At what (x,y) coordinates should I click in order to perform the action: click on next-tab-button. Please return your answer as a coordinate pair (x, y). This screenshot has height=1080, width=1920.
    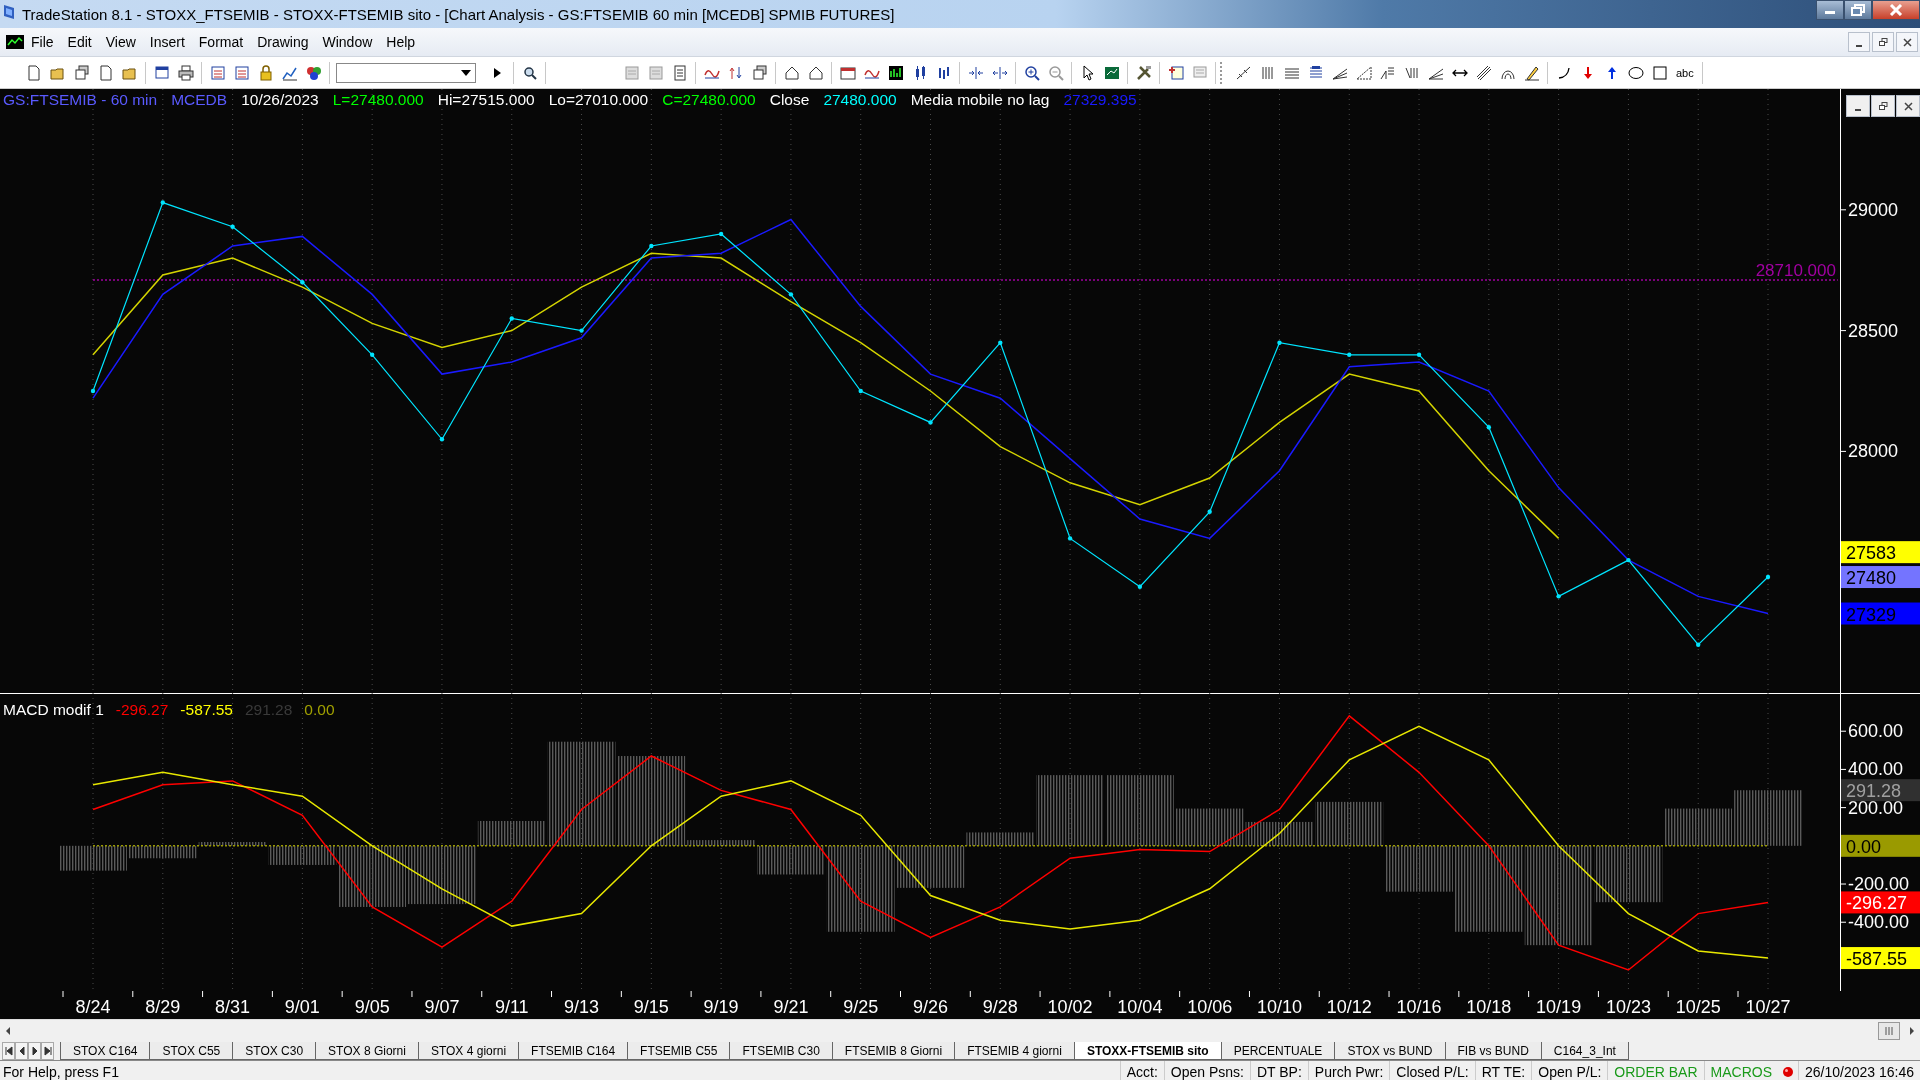
    Looking at the image, I should click on (34, 1051).